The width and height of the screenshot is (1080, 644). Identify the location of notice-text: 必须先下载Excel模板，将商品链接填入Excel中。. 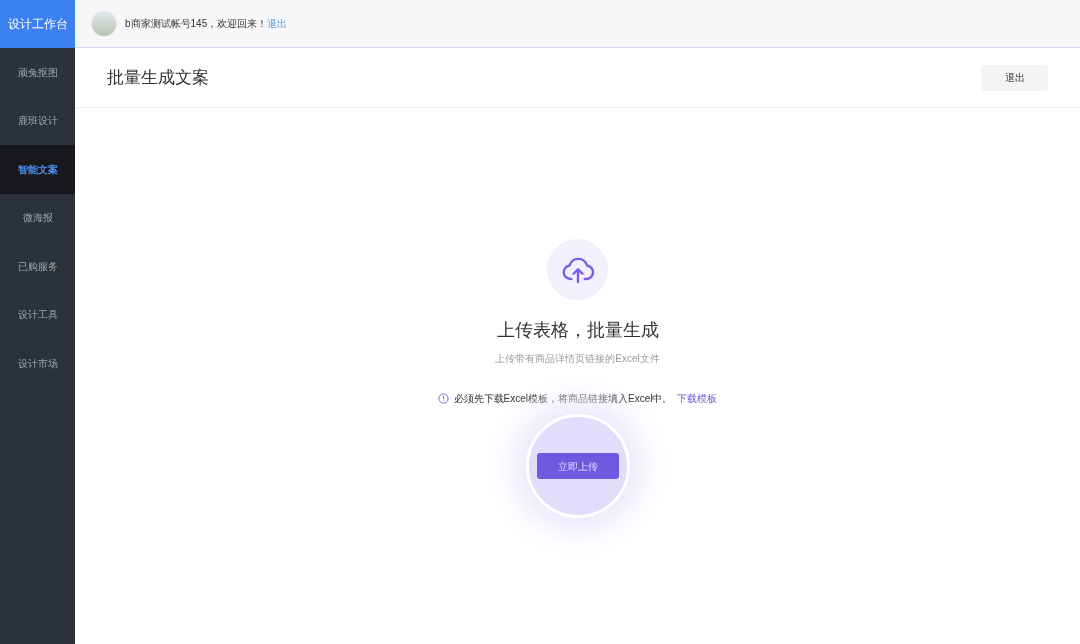
(563, 399).